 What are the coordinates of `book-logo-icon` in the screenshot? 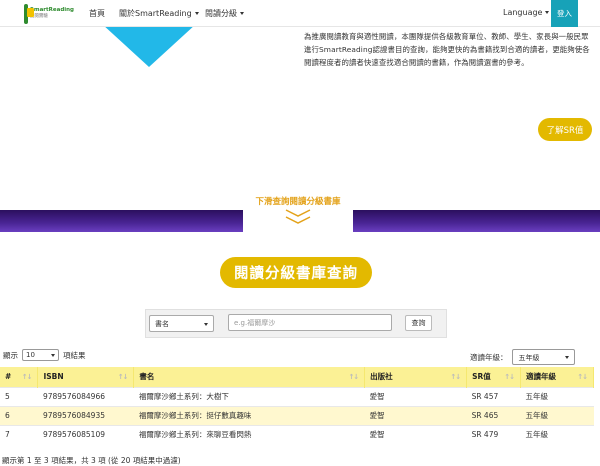 It's located at (29, 13).